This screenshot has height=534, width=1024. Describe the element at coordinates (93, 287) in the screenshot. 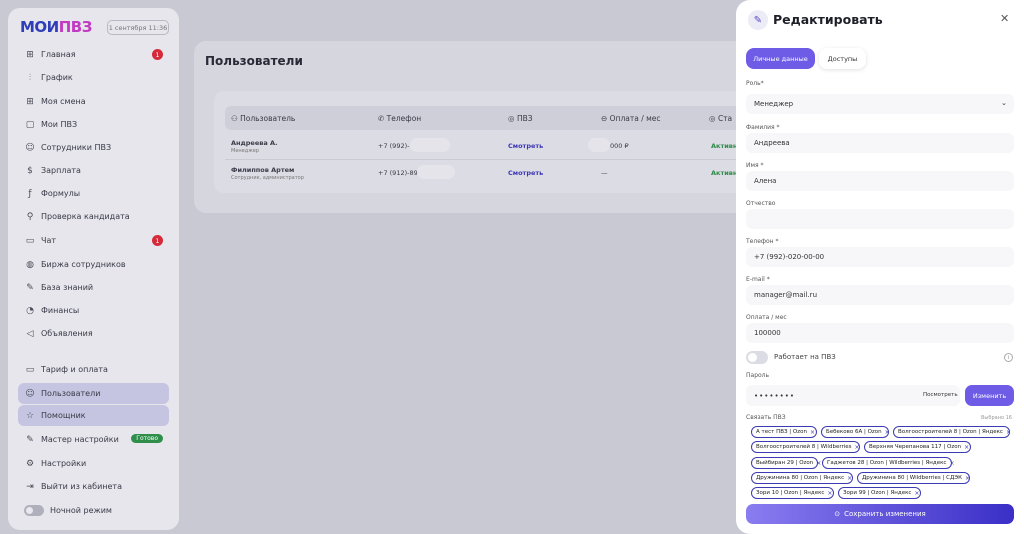

I see `sidebar-item-knowledge: ✎ База знаний` at that location.